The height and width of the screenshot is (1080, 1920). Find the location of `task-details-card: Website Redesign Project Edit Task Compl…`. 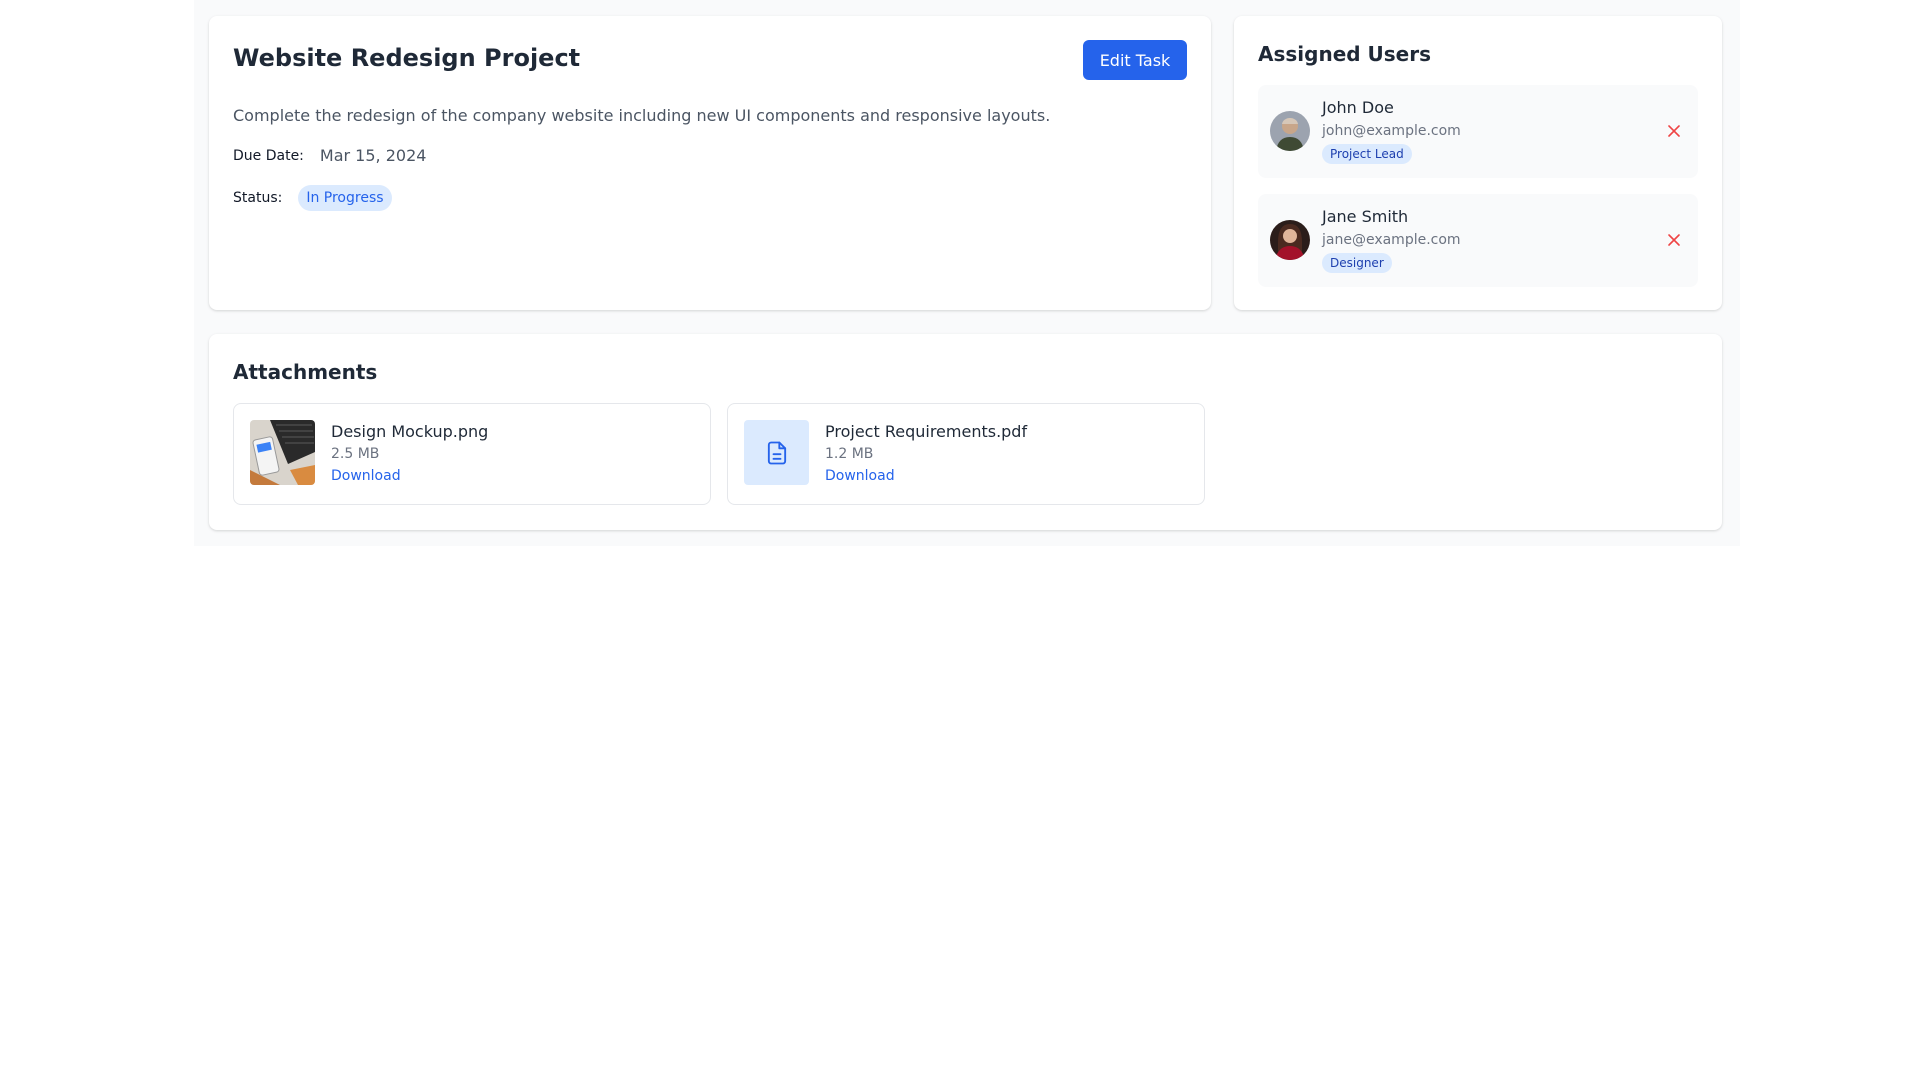

task-details-card: Website Redesign Project Edit Task Compl… is located at coordinates (710, 163).